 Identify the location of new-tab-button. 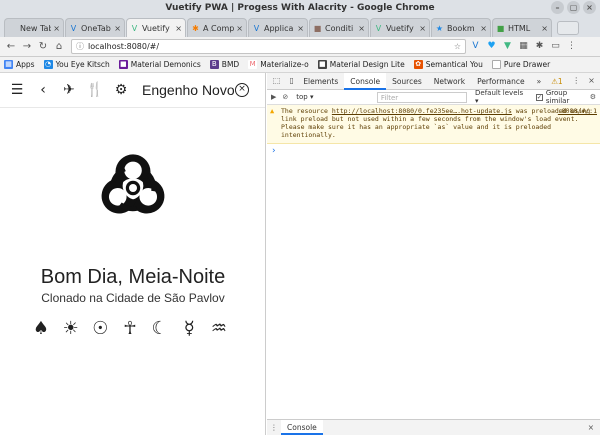
(568, 28).